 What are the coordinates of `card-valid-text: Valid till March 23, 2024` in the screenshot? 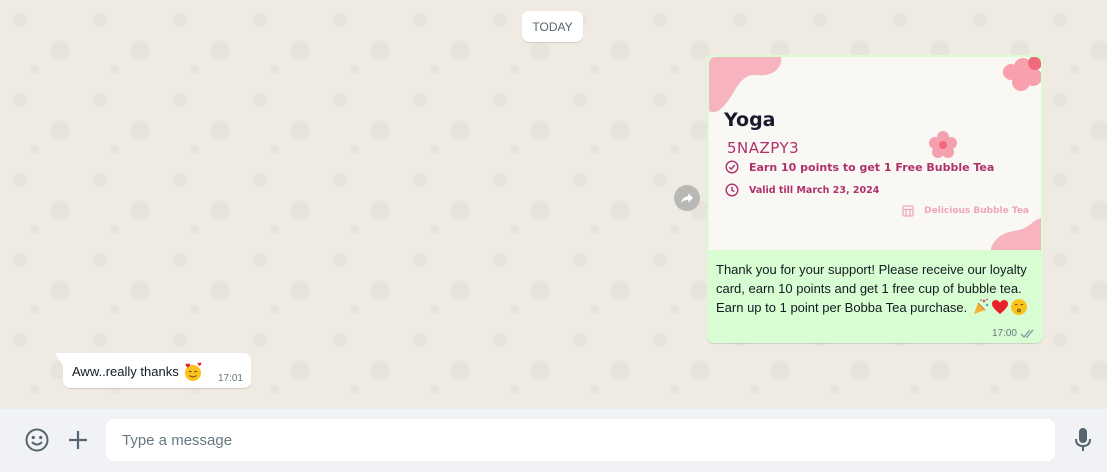 It's located at (814, 190).